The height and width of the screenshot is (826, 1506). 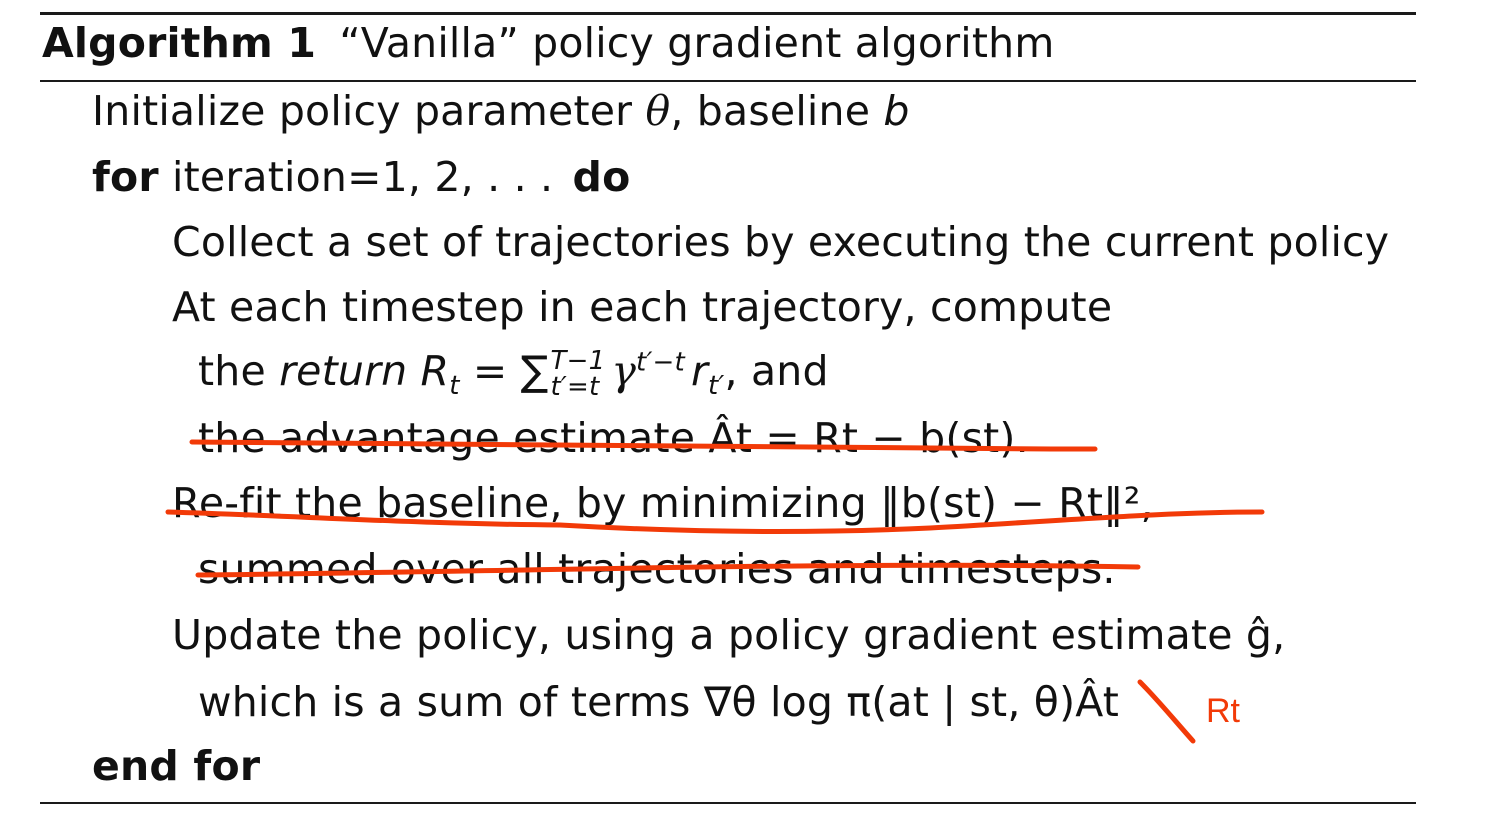 What do you see at coordinates (343, 371) in the screenshot?
I see `return-word: return` at bounding box center [343, 371].